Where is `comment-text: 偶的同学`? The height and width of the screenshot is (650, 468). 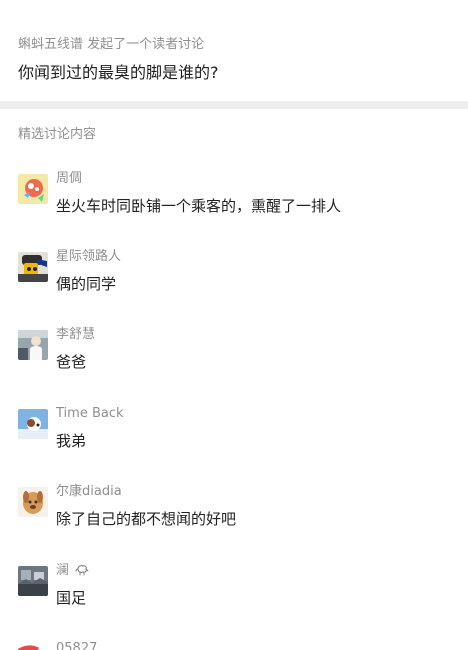
comment-text: 偶的同学 is located at coordinates (86, 284).